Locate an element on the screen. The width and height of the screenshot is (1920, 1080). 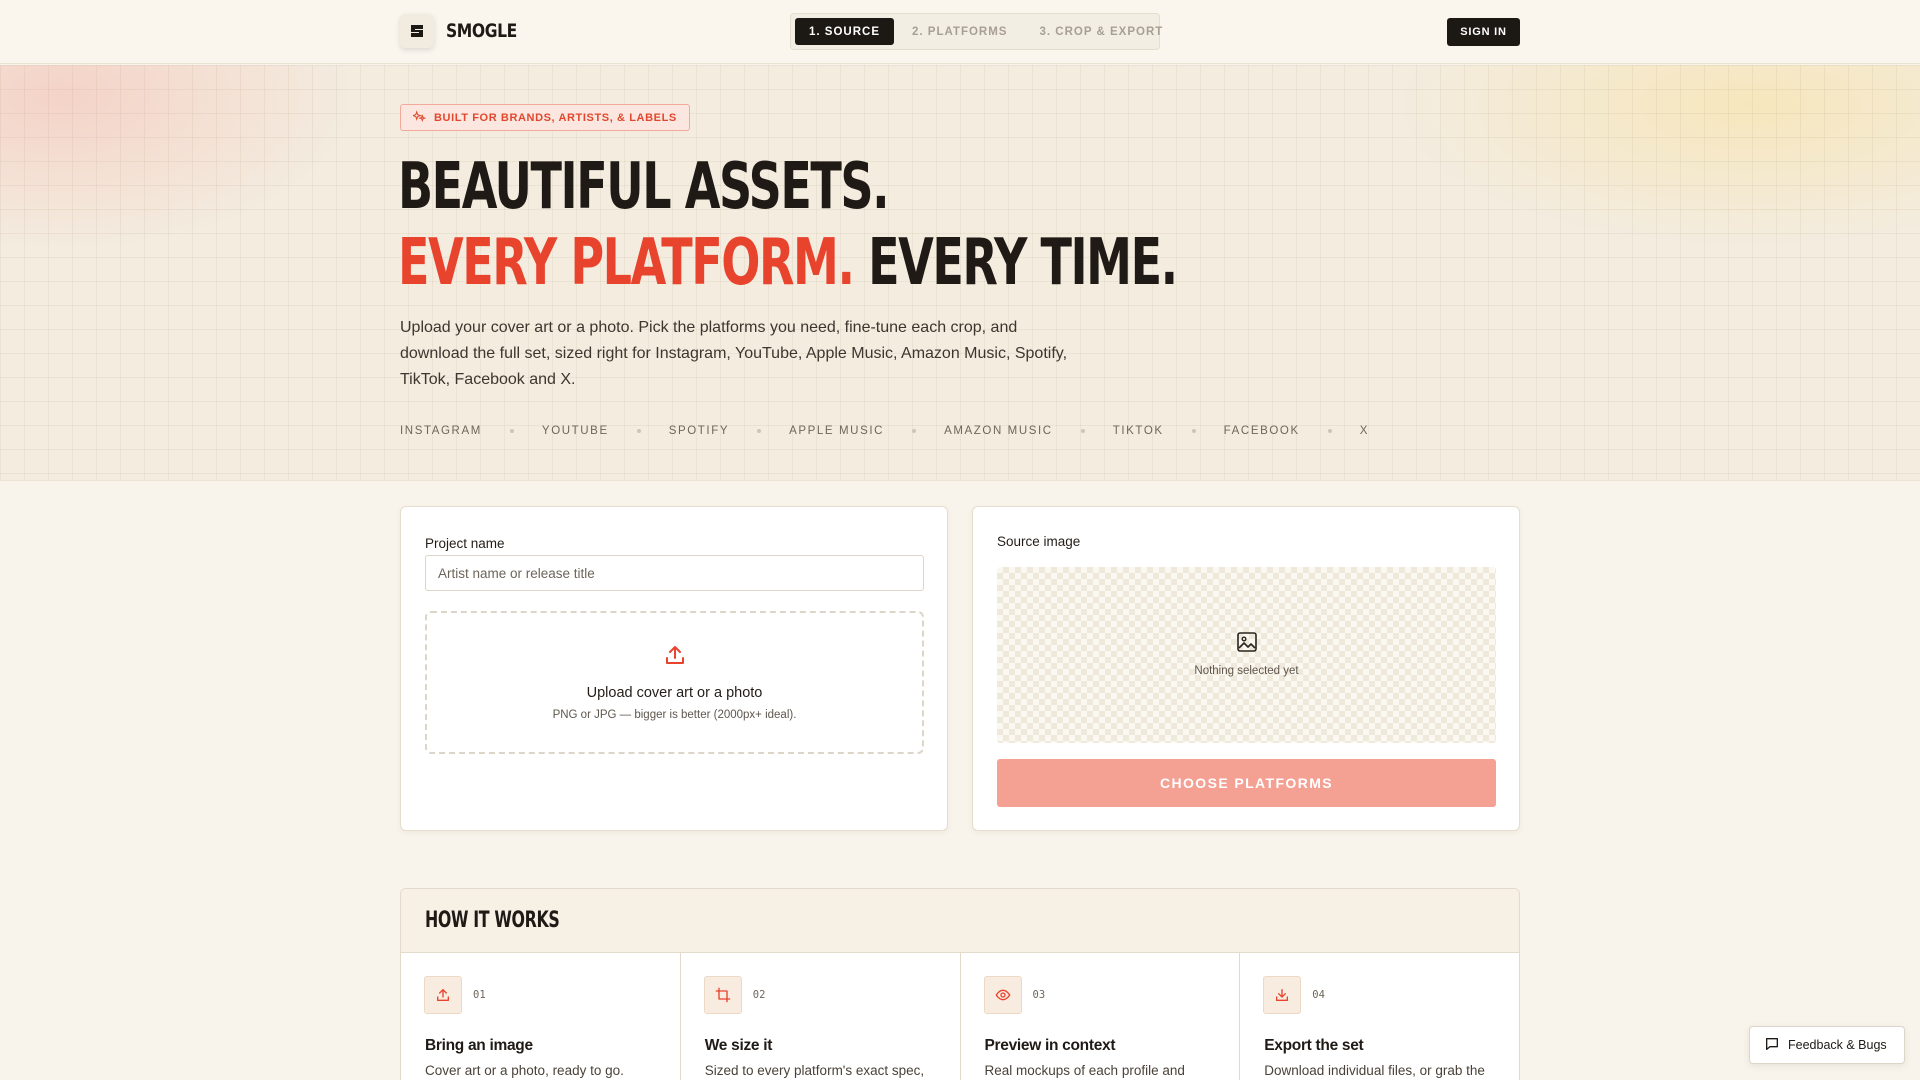
tab-crop-export: 3. CROP & EXPORT is located at coordinates (1101, 31).